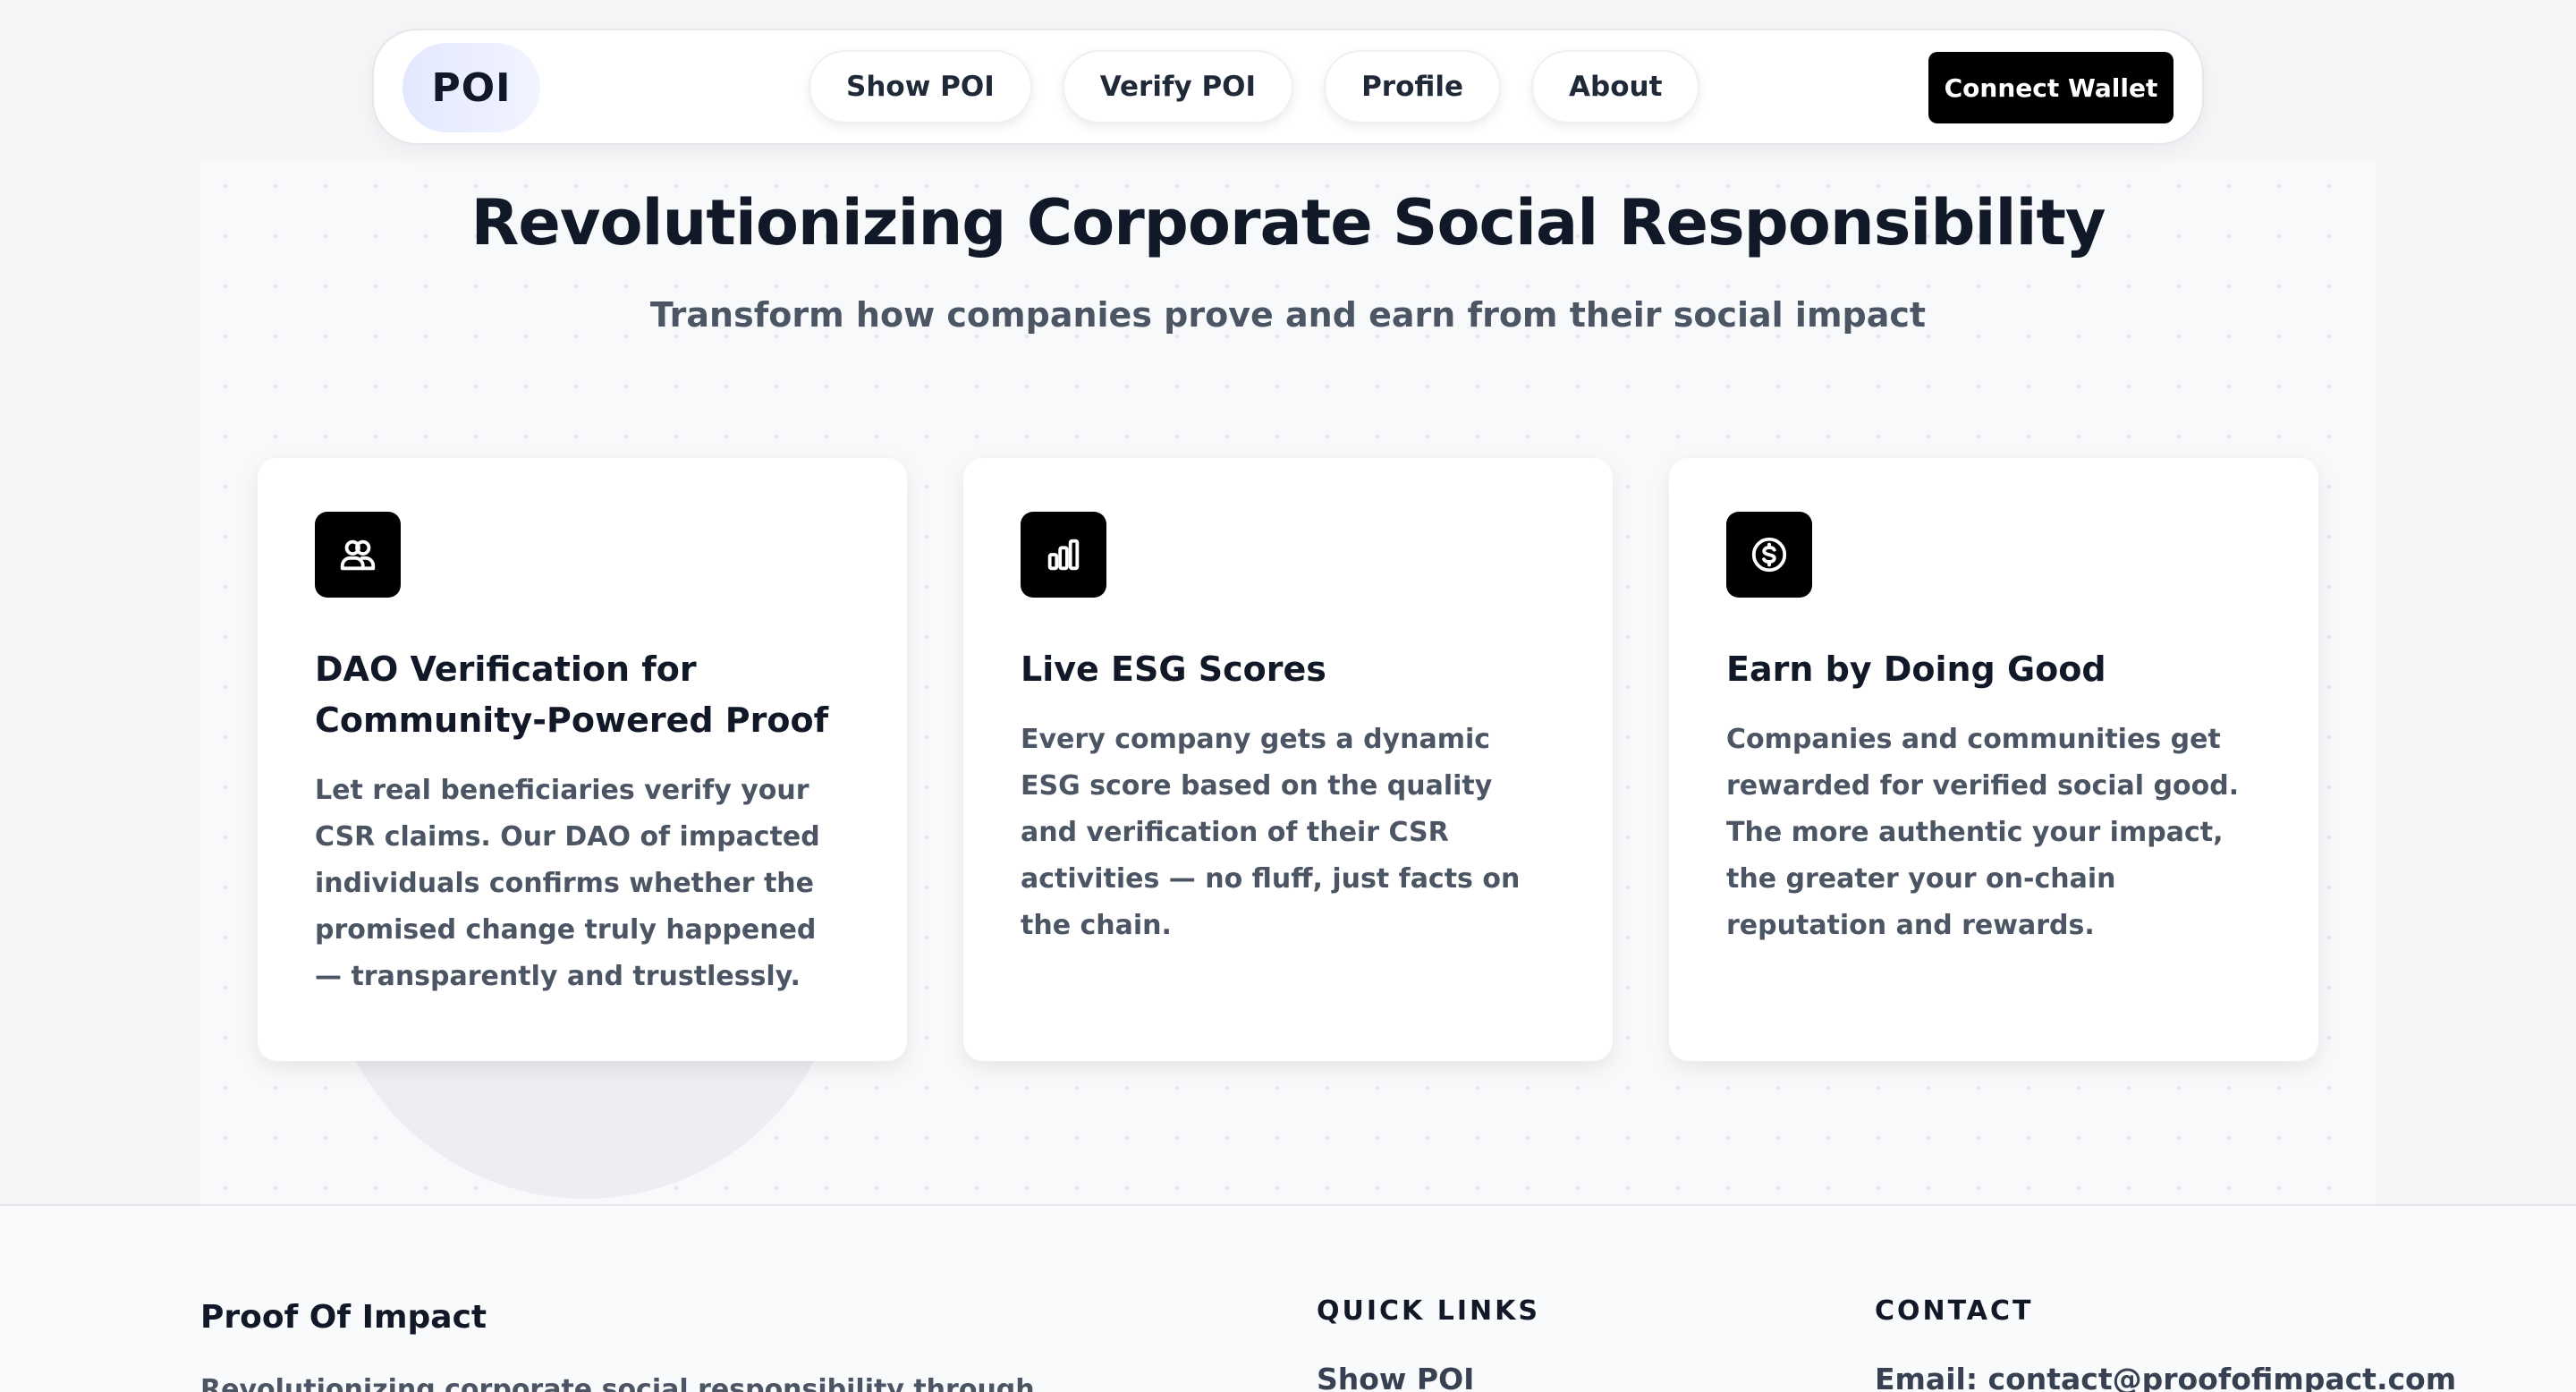 This screenshot has width=2576, height=1392. Describe the element at coordinates (471, 87) in the screenshot. I see `logo: POI` at that location.